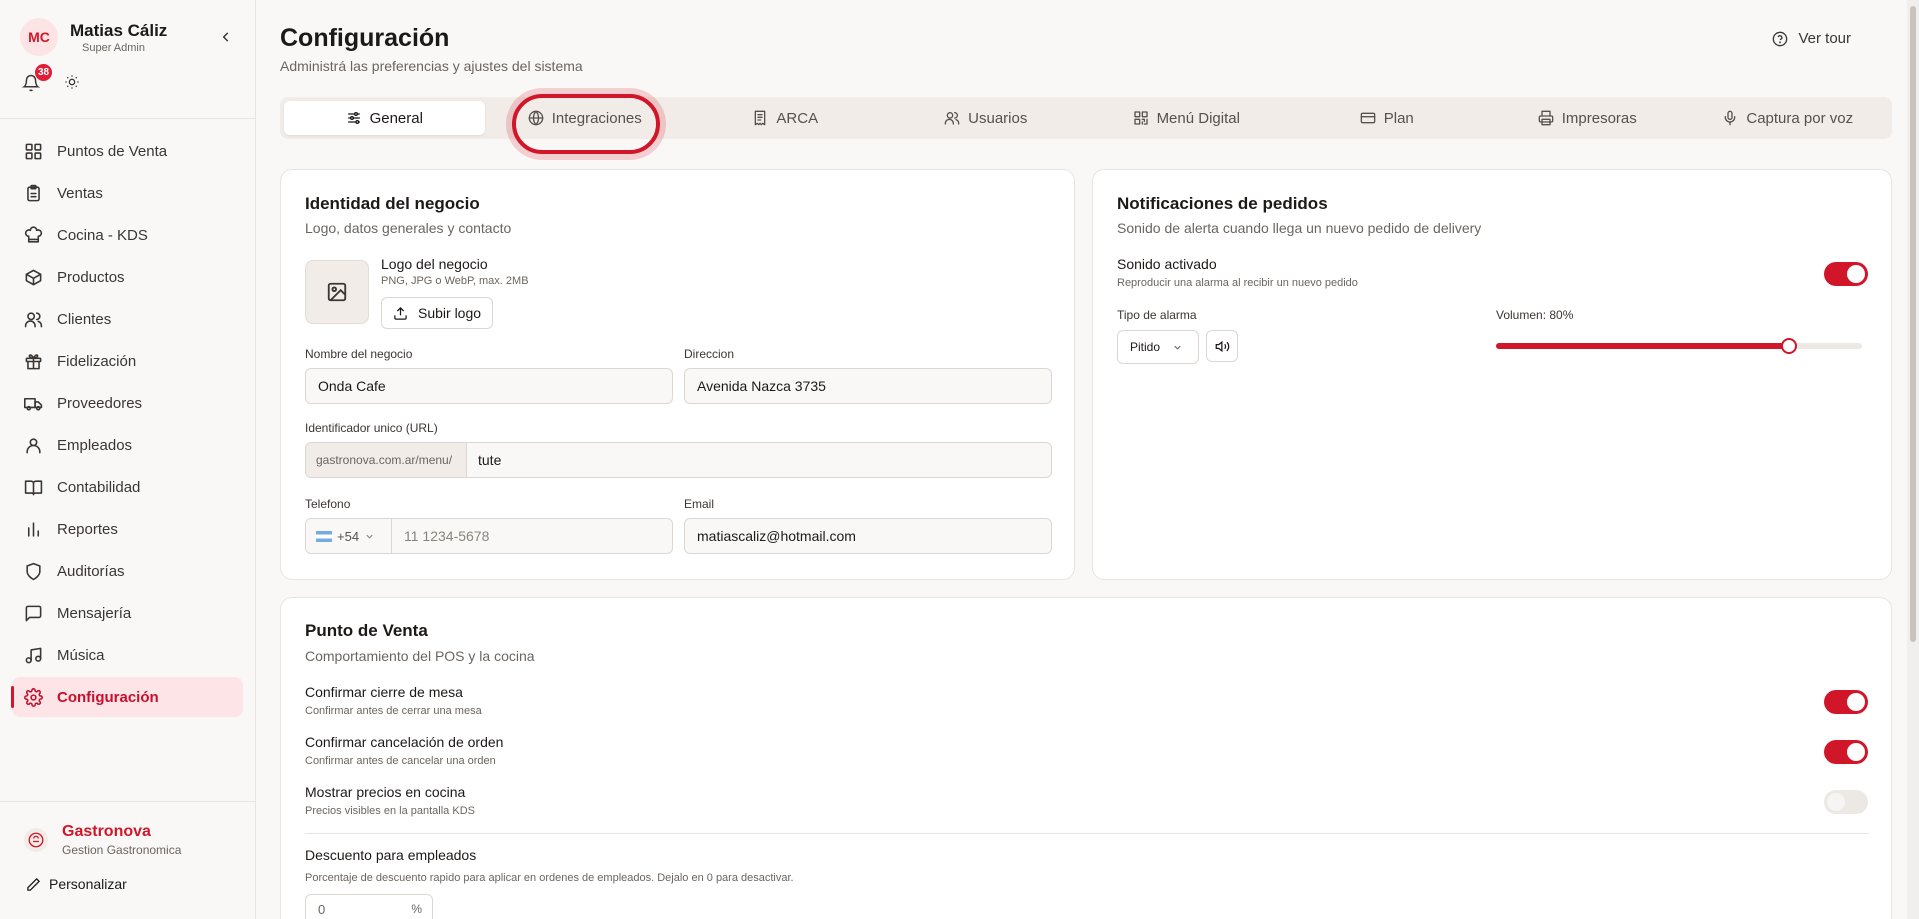 This screenshot has width=1919, height=919. I want to click on personalize-label: Personalizar, so click(88, 884).